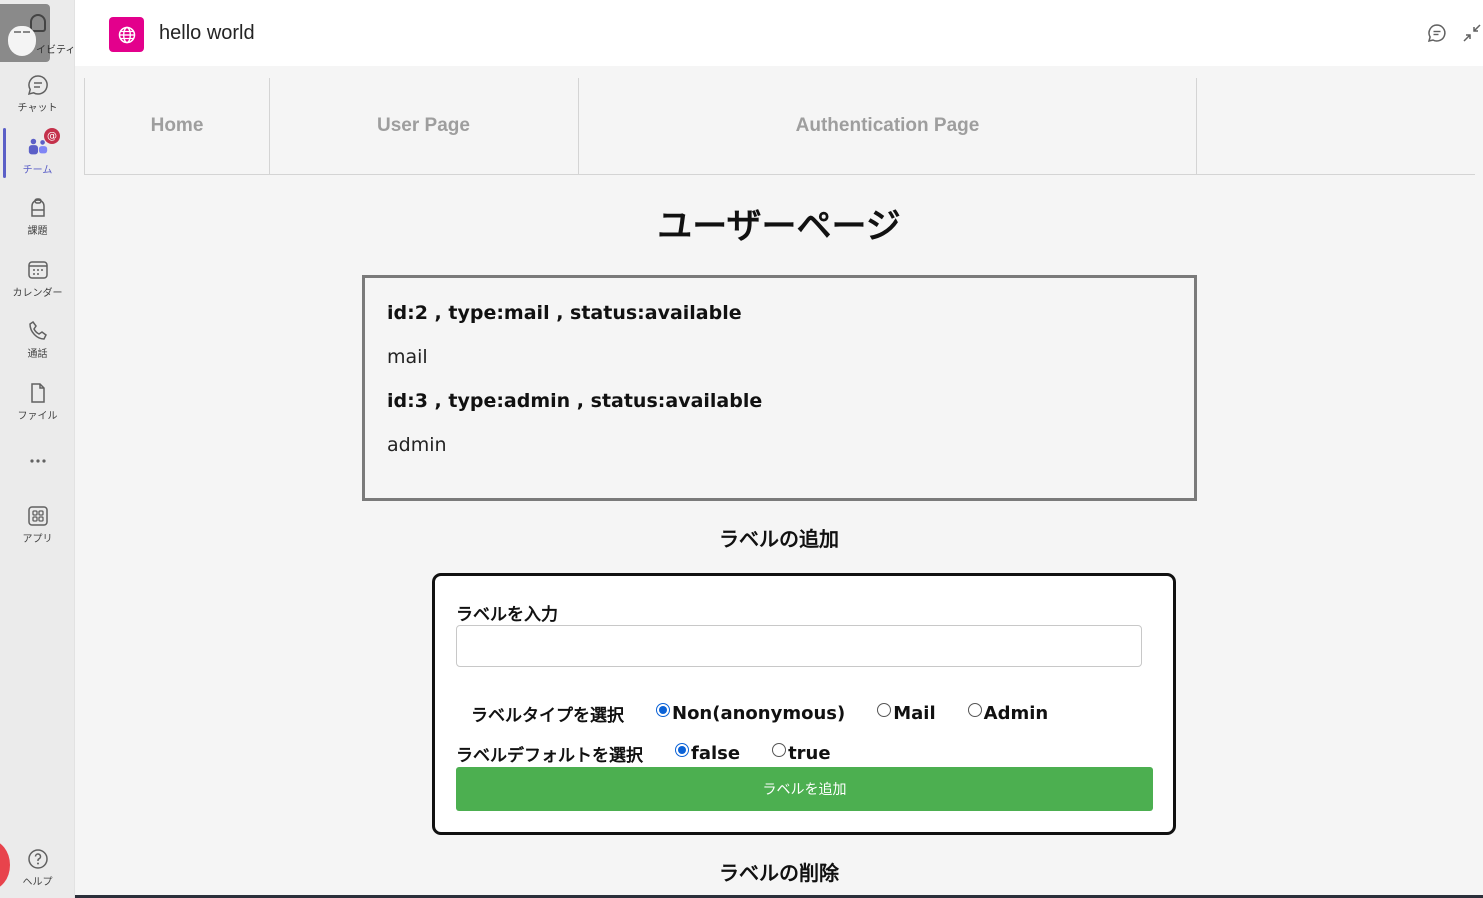 The height and width of the screenshot is (898, 1483). What do you see at coordinates (417, 445) in the screenshot?
I see `label-value: admin` at bounding box center [417, 445].